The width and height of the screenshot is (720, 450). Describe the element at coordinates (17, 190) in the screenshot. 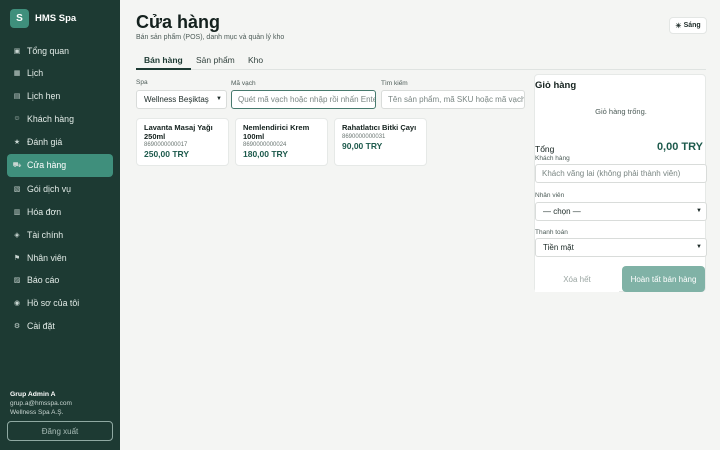

I see `package-icon: ▧` at that location.